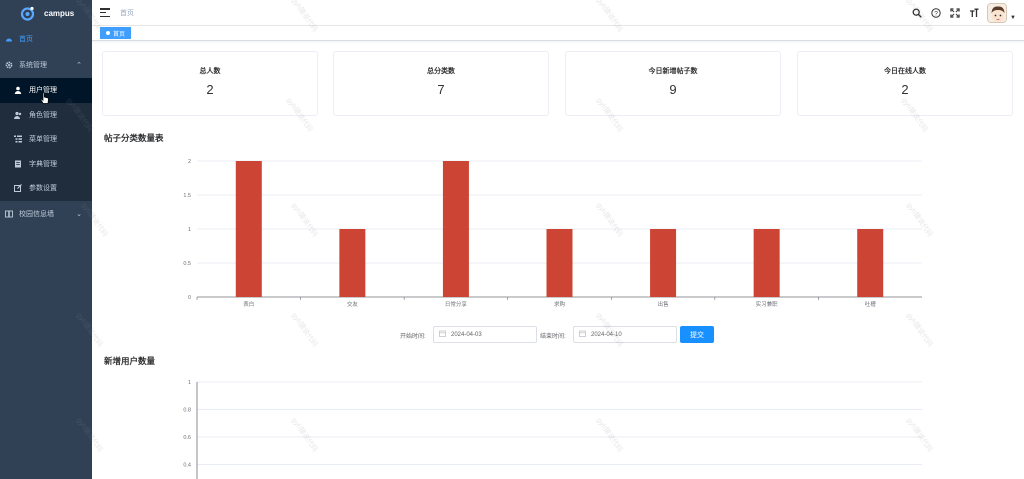 The image size is (1024, 479). What do you see at coordinates (767, 304) in the screenshot?
I see `x-tick-label: 实习兼职` at bounding box center [767, 304].